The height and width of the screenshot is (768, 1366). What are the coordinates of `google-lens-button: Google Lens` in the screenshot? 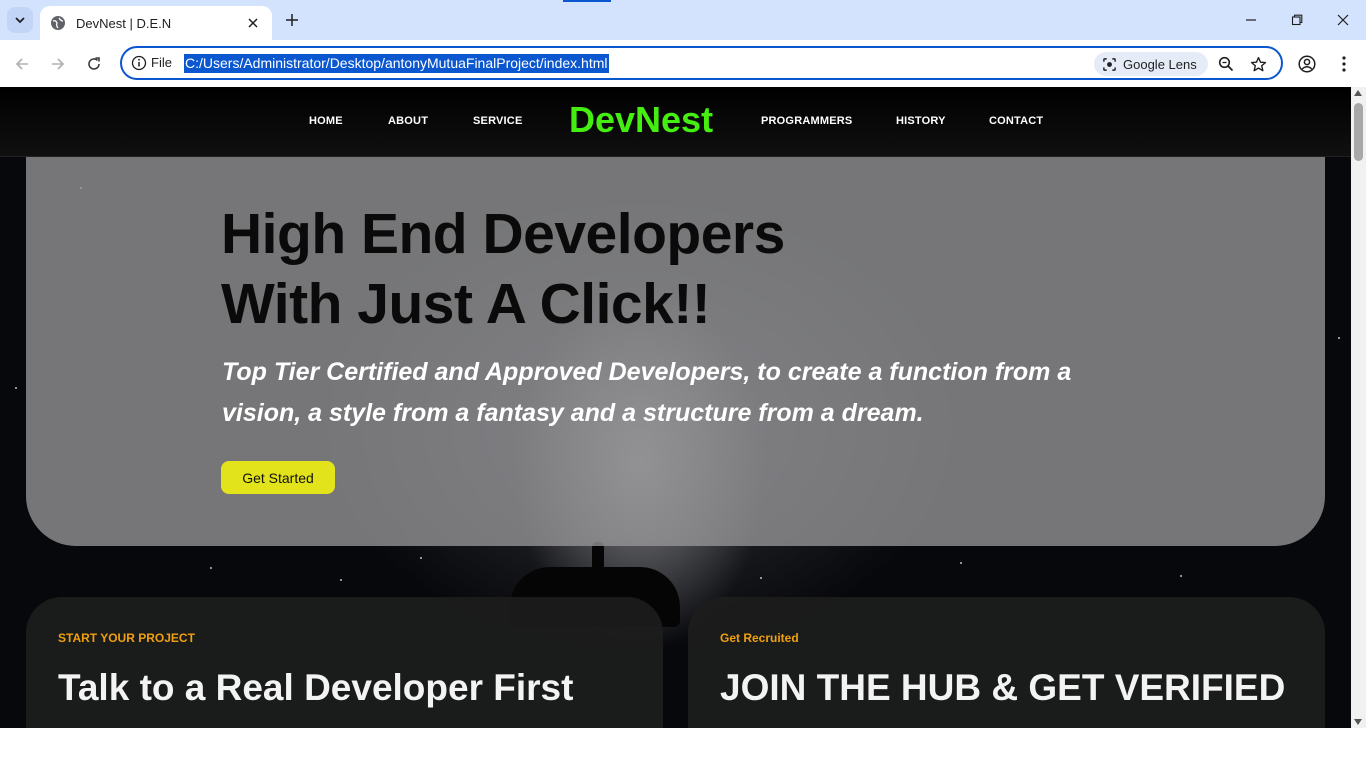 It's located at (1151, 64).